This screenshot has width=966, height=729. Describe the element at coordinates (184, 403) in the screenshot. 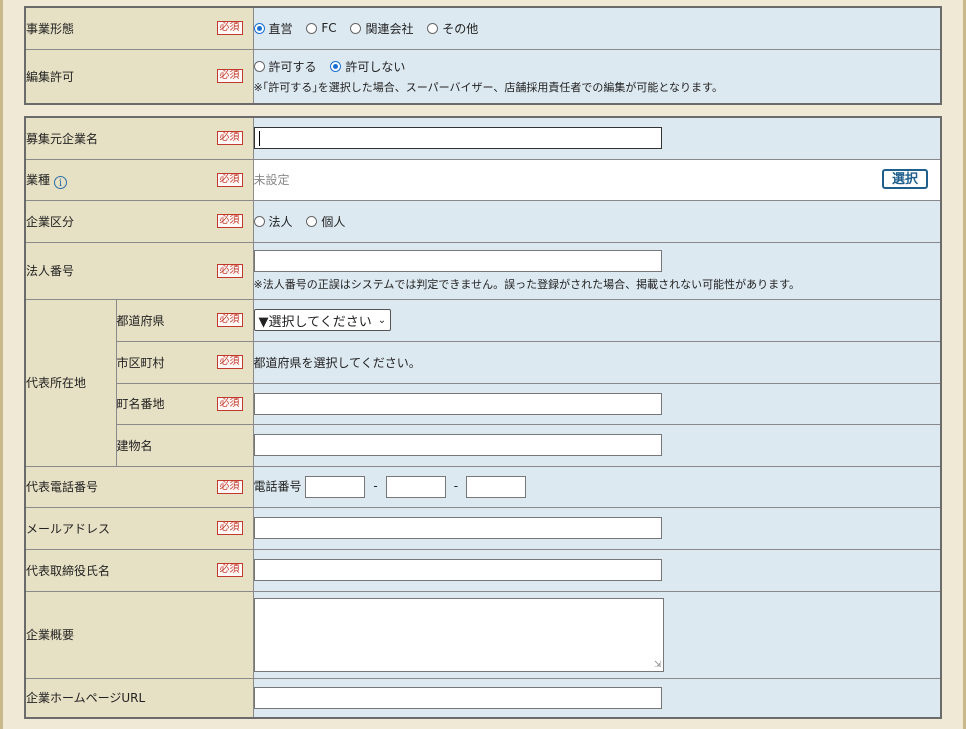

I see `street-label: 町名番地 必須` at that location.